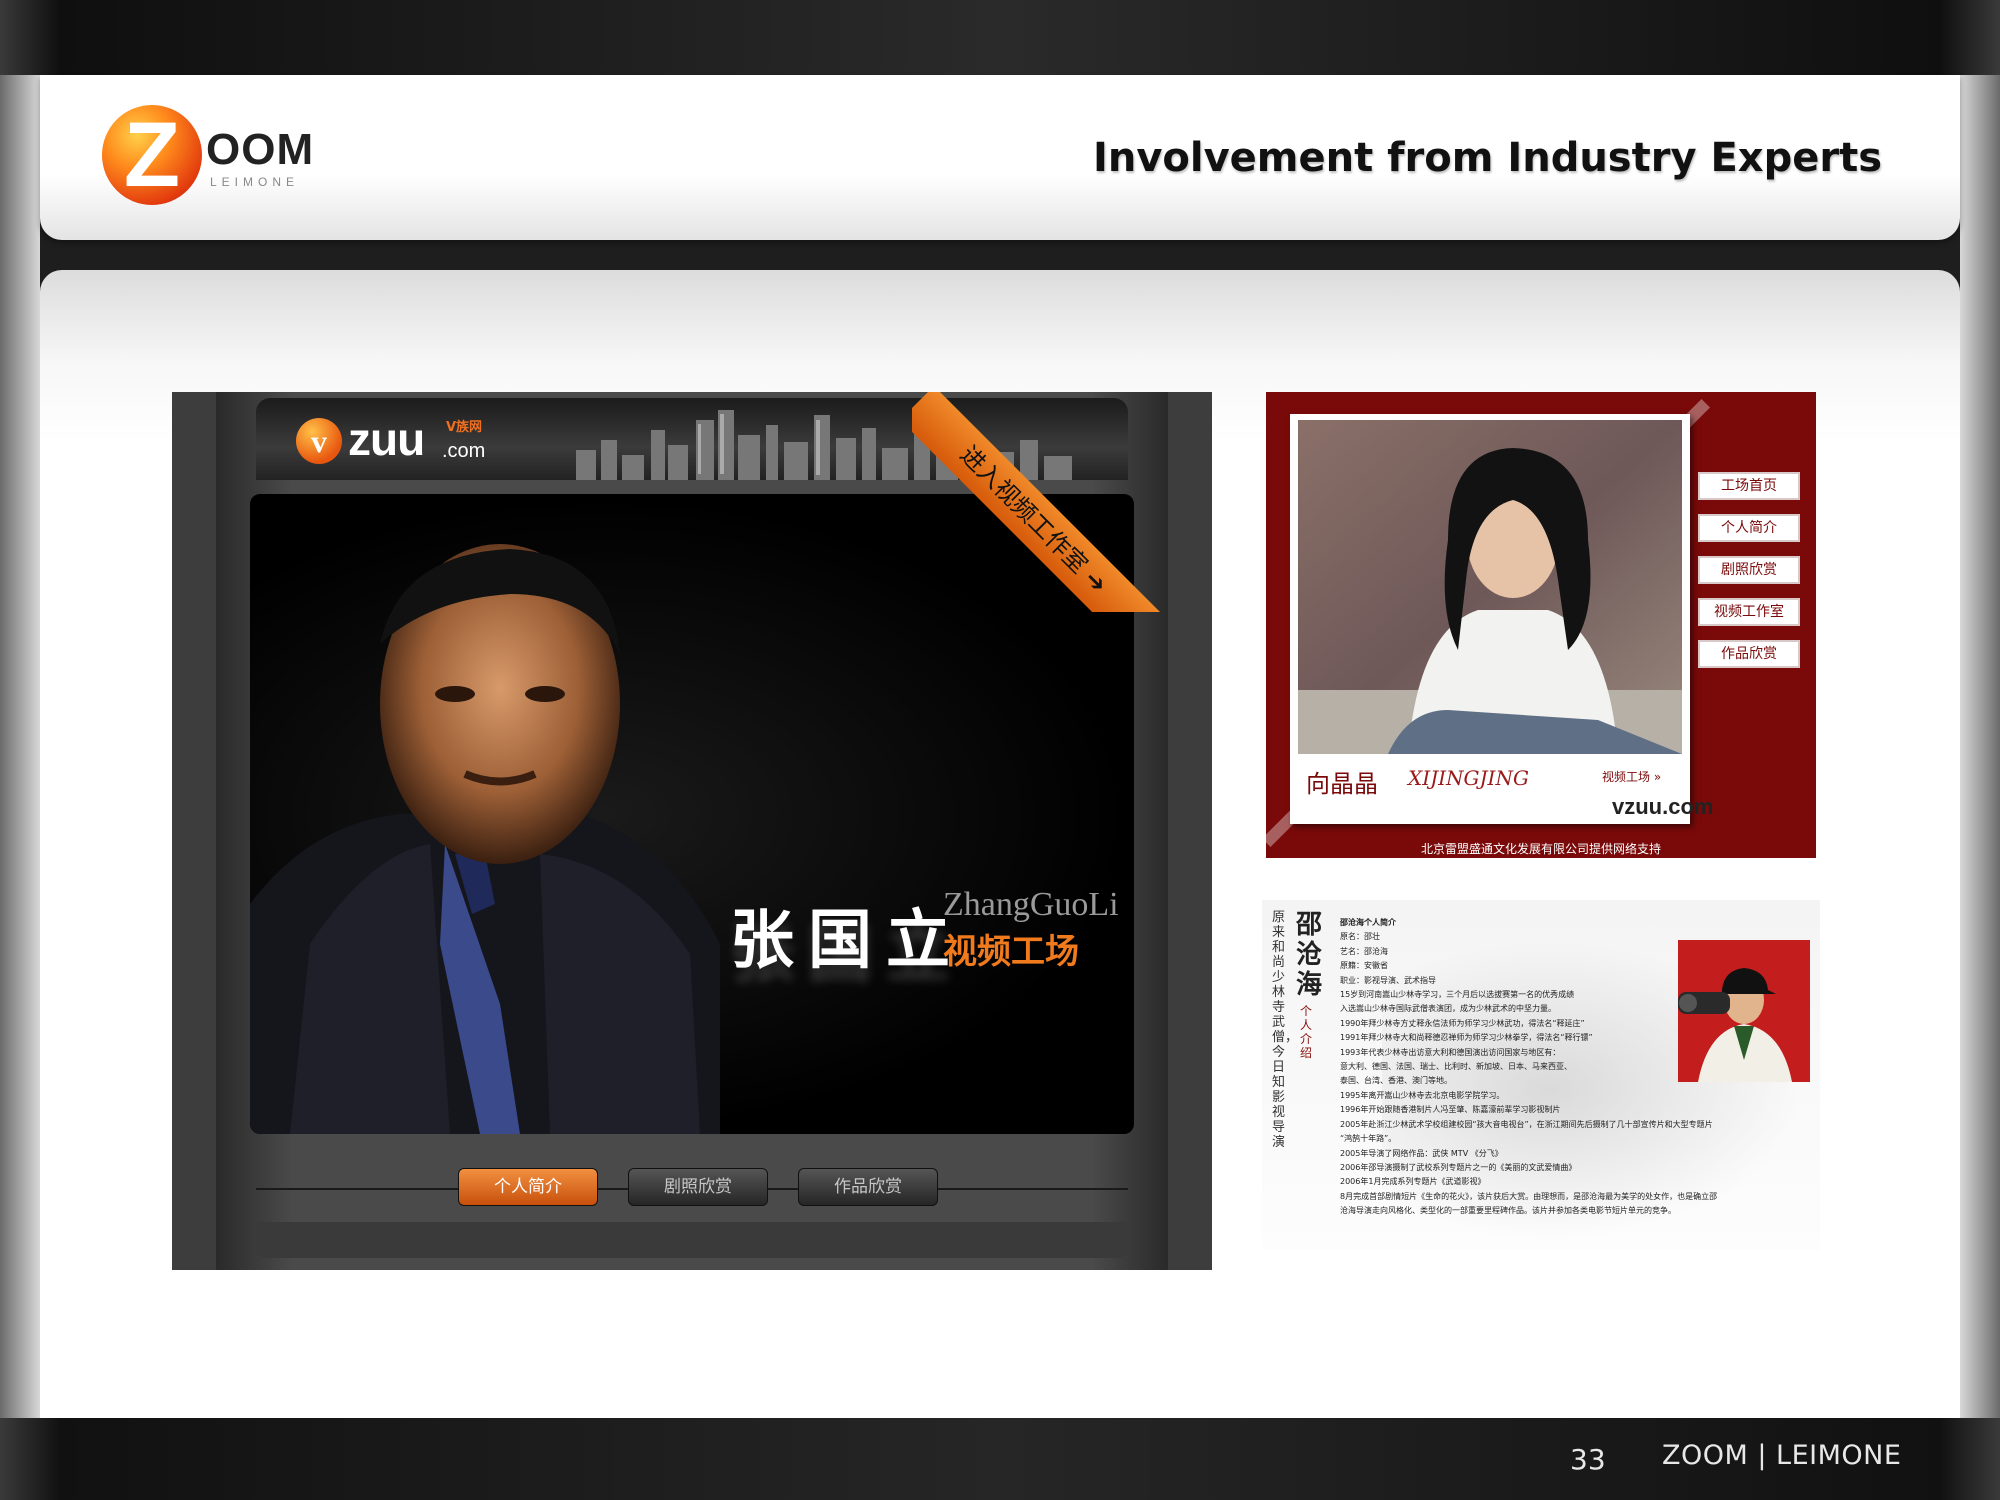 The image size is (2000, 1500). I want to click on logo-letter: Z, so click(152, 155).